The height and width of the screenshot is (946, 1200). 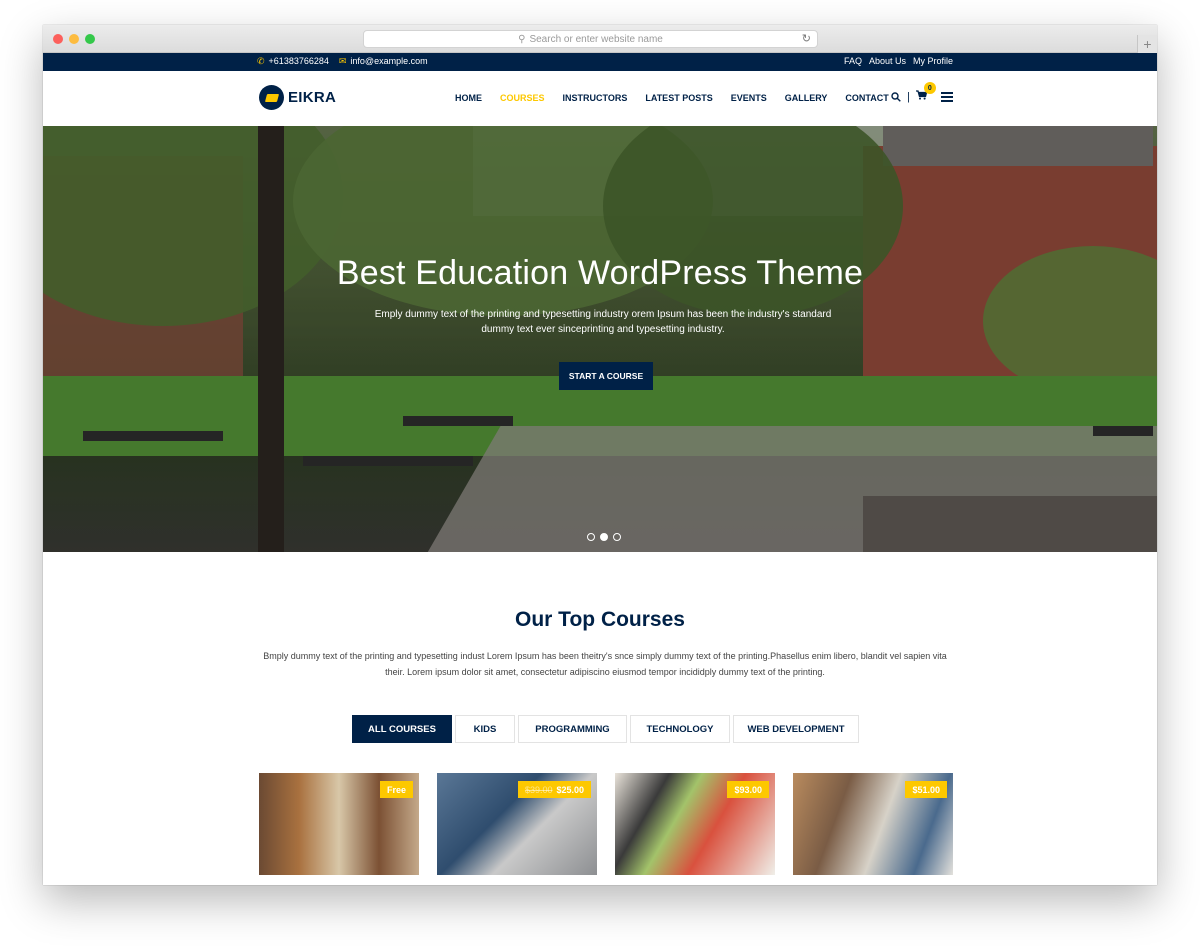 I want to click on address-bar-placeholder: Search or enter website name, so click(x=596, y=39).